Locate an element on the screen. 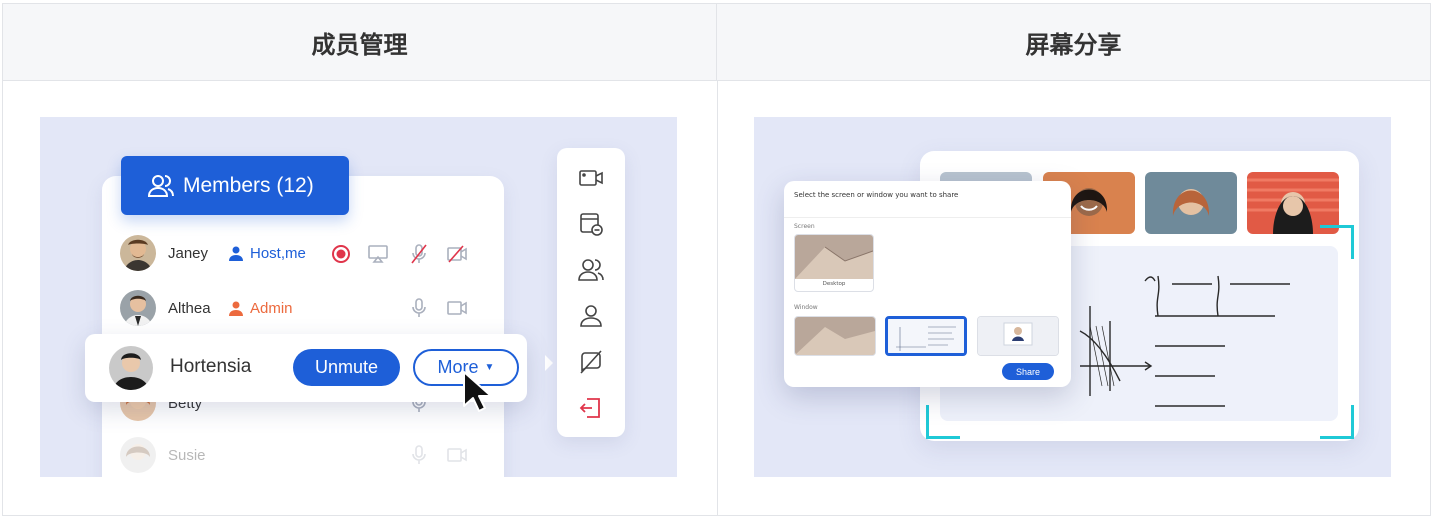  member-row-althea: Althea Admin is located at coordinates (206, 308).